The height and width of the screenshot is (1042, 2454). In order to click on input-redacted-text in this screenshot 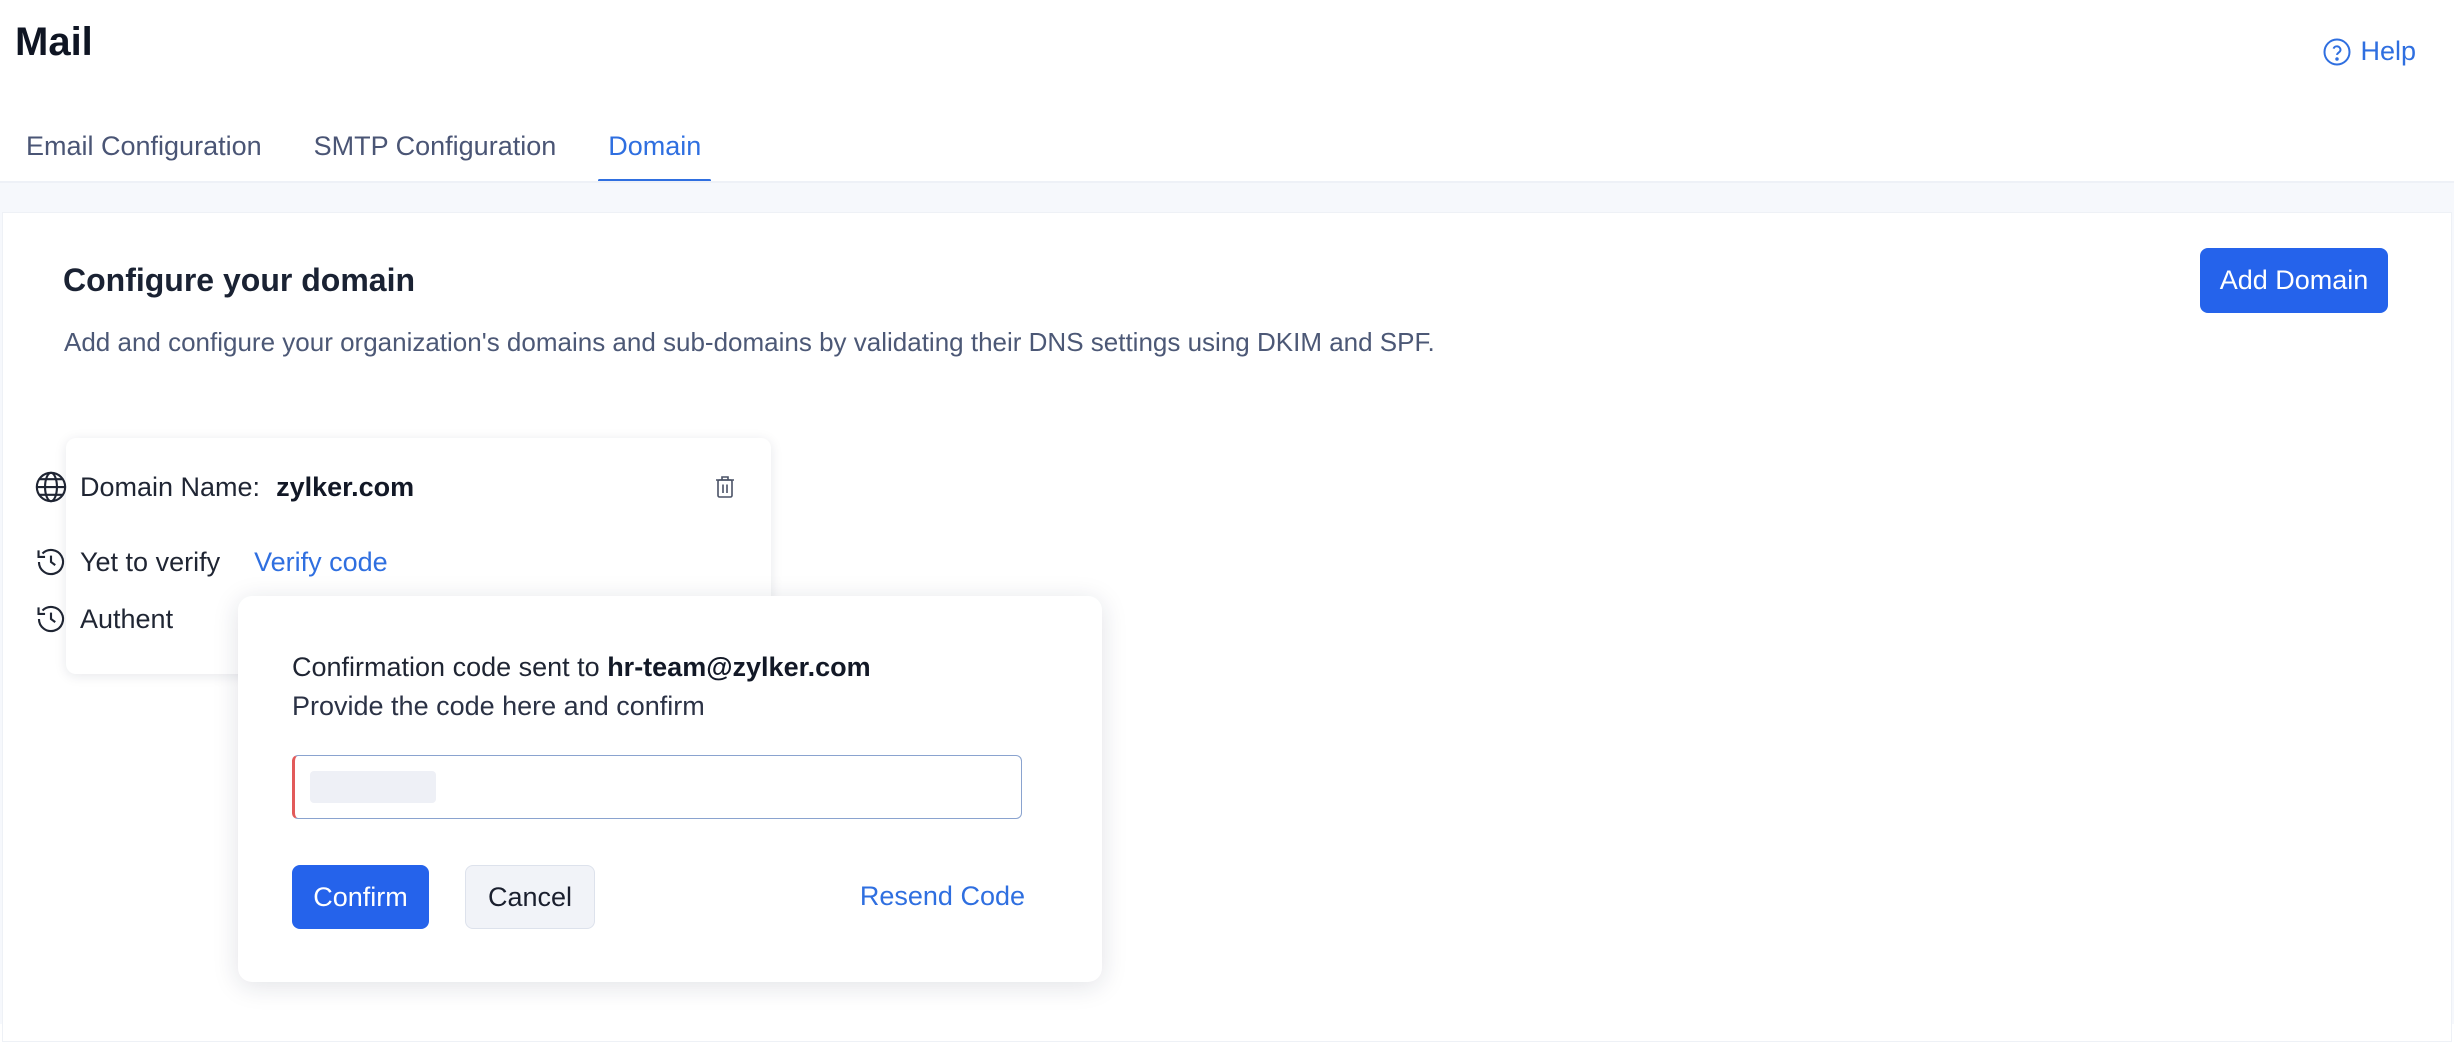, I will do `click(373, 787)`.